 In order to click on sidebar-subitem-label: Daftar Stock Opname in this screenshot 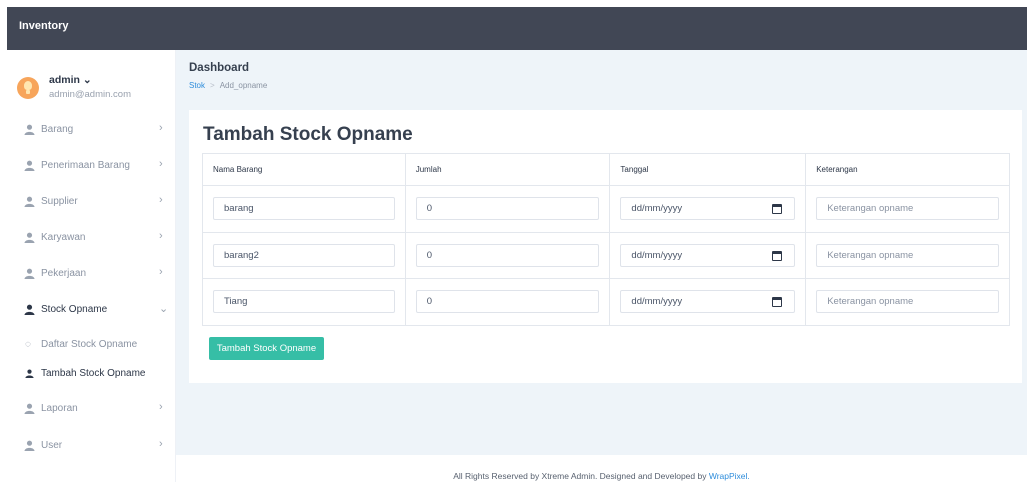, I will do `click(89, 344)`.